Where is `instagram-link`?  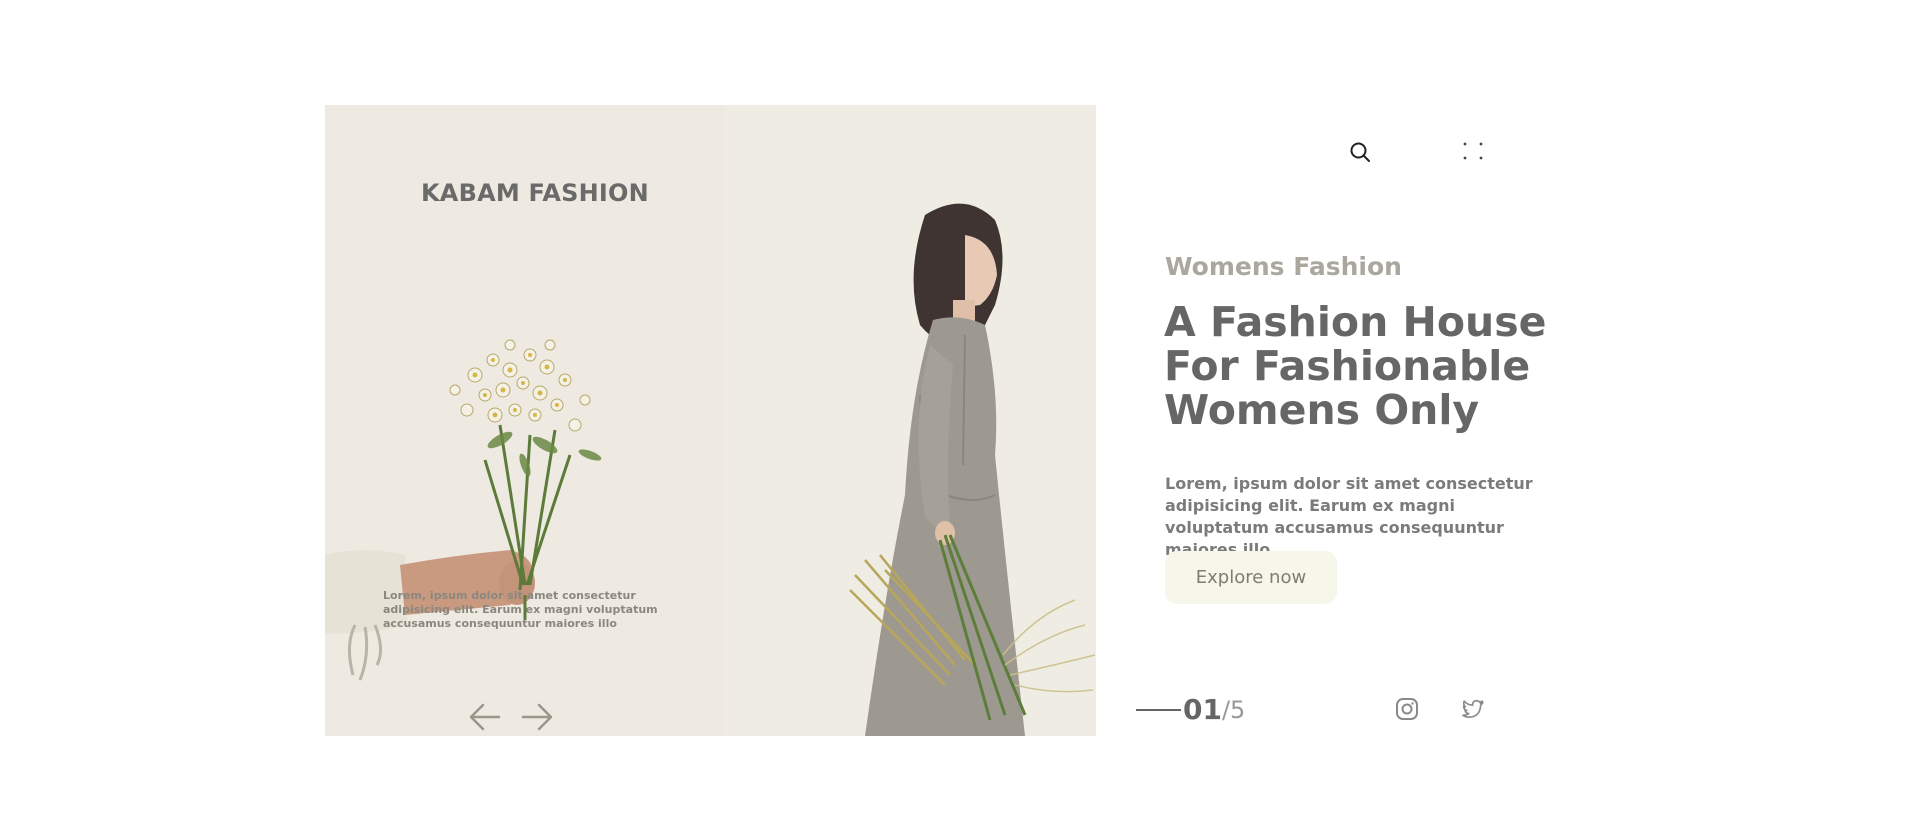 instagram-link is located at coordinates (1407, 709).